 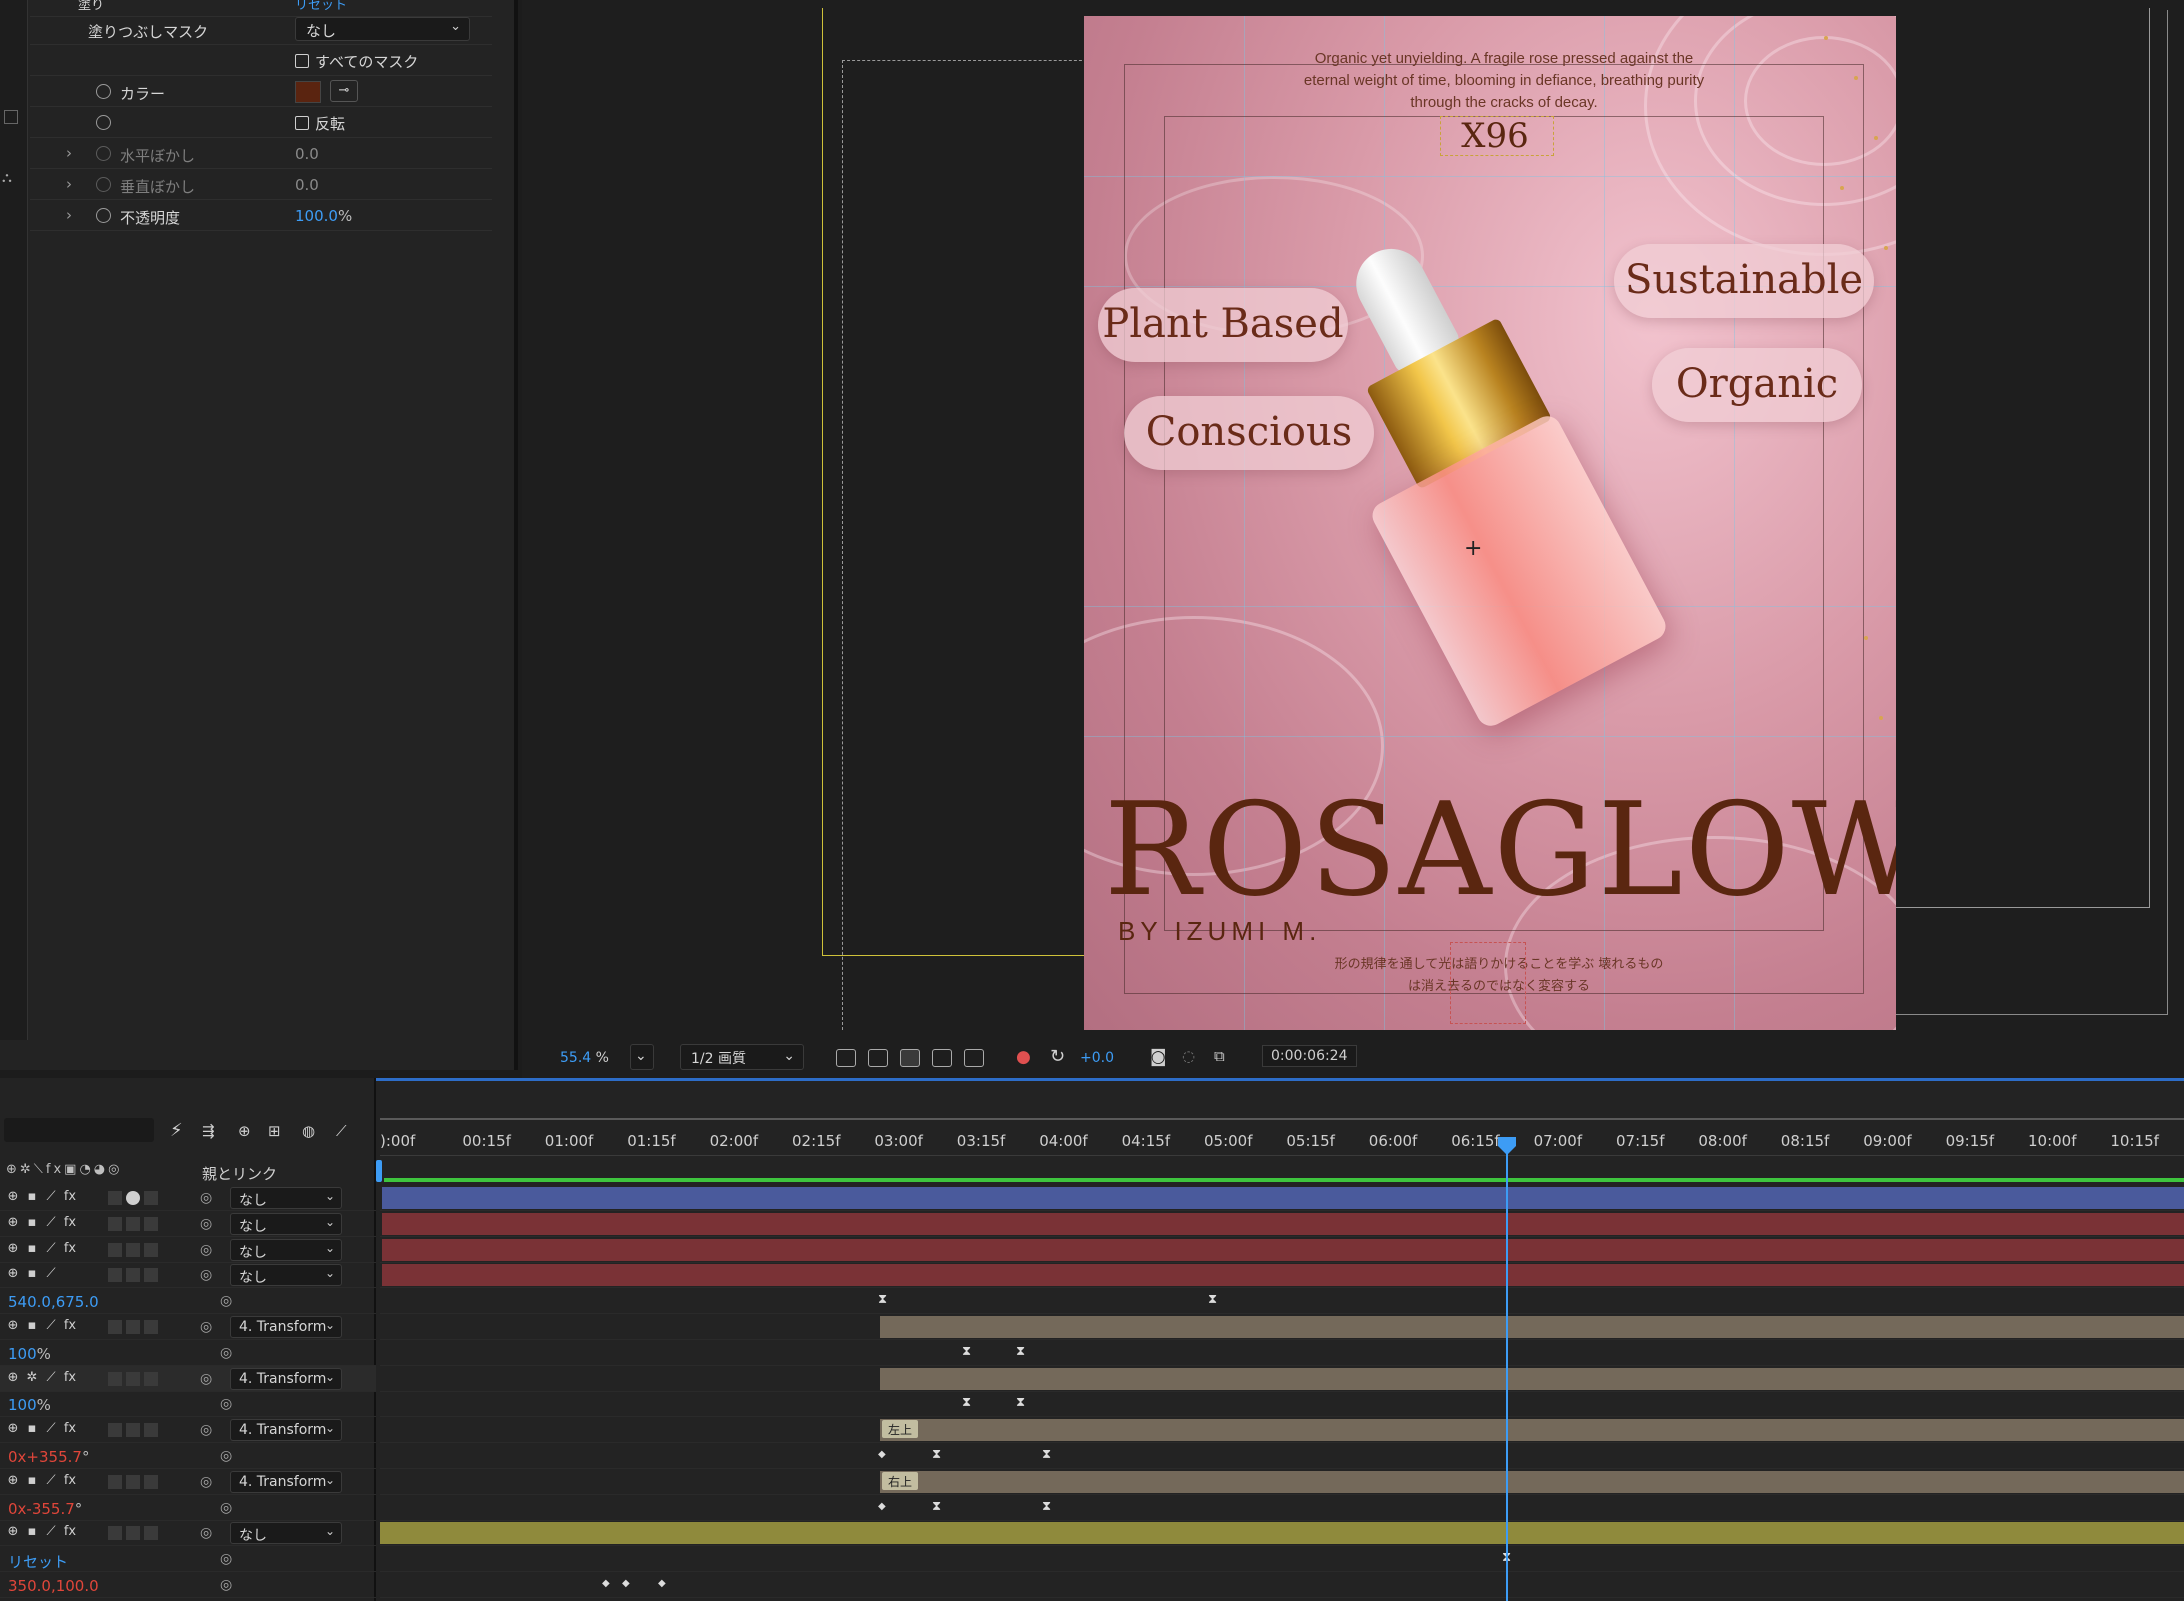 I want to click on chevron-right-icon: ›, so click(x=69, y=153).